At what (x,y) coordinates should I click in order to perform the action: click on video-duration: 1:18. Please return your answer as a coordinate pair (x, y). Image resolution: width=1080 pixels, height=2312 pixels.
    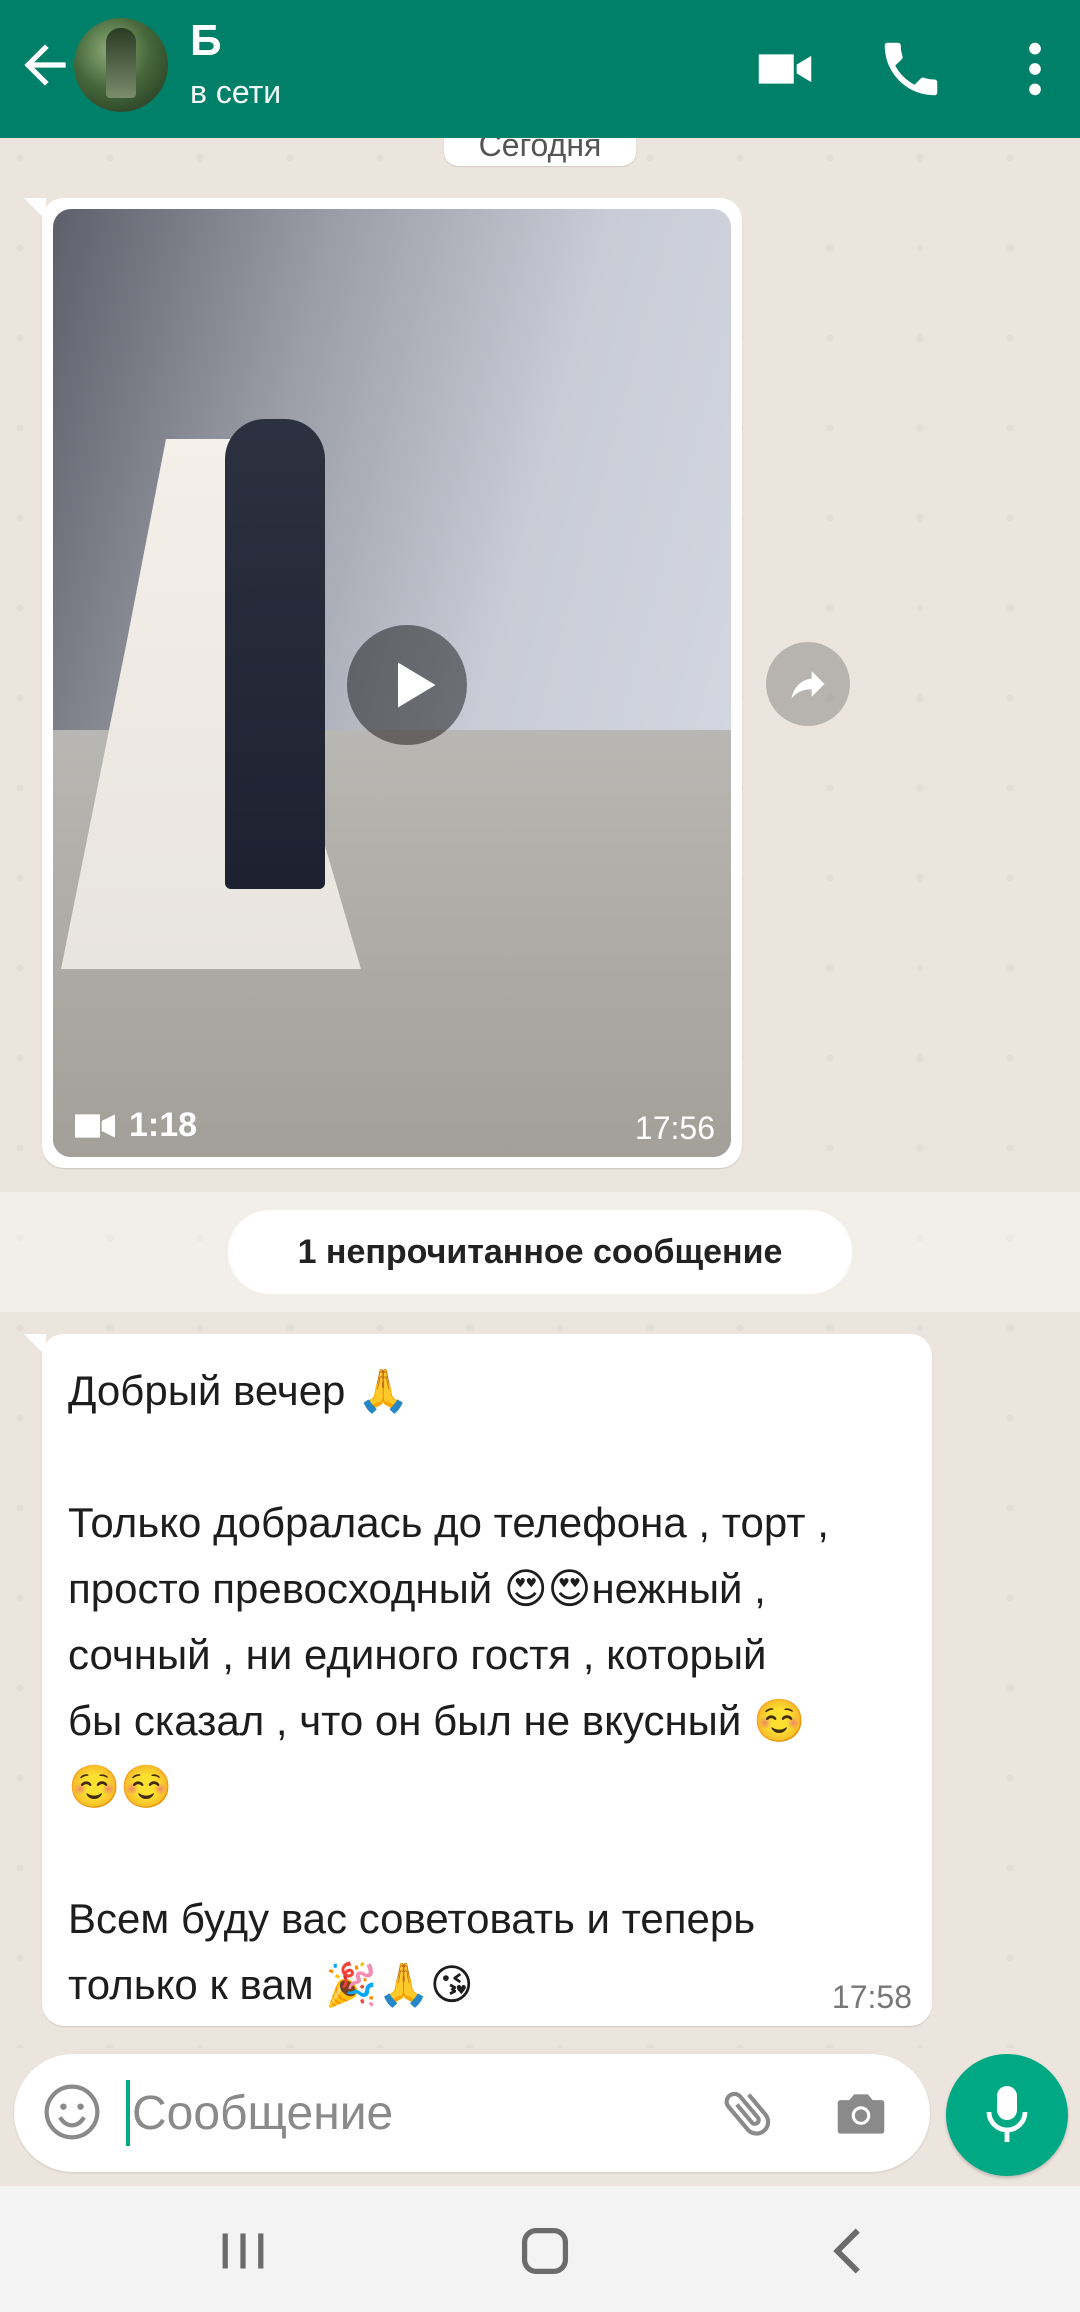
    Looking at the image, I should click on (136, 1125).